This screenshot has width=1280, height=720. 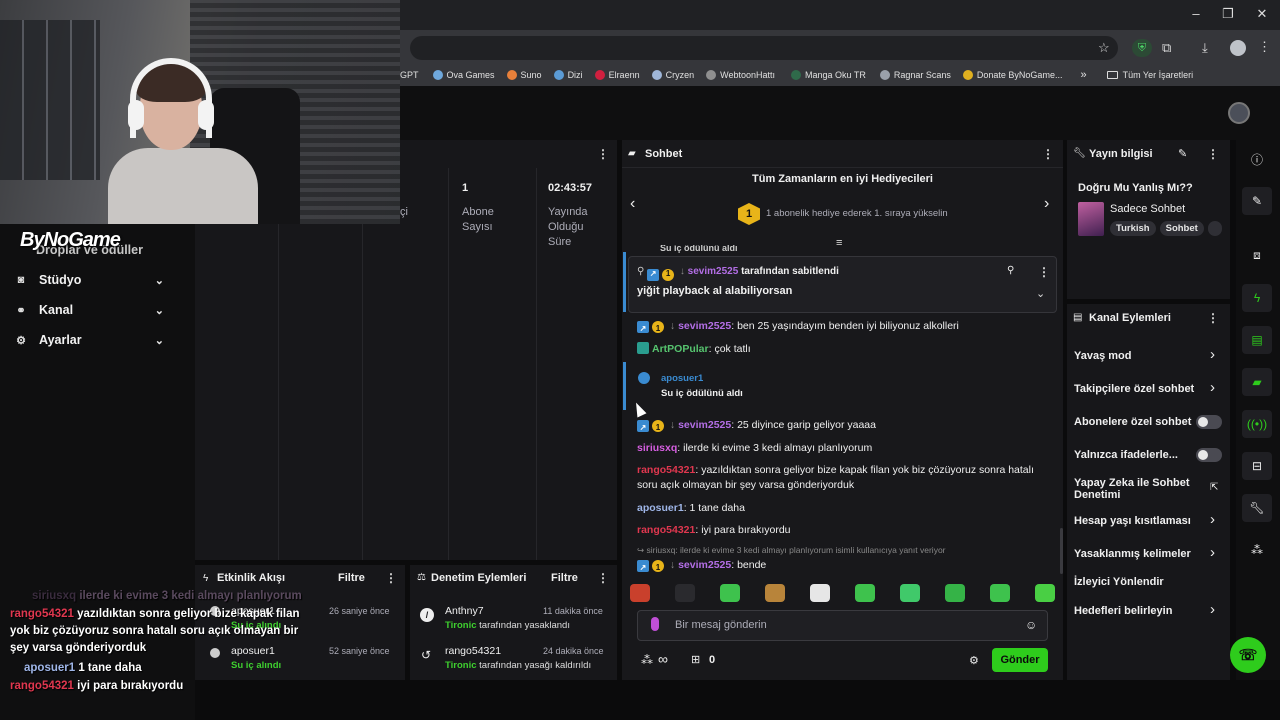 I want to click on bookmark-star-icon: ☆, so click(x=1104, y=48).